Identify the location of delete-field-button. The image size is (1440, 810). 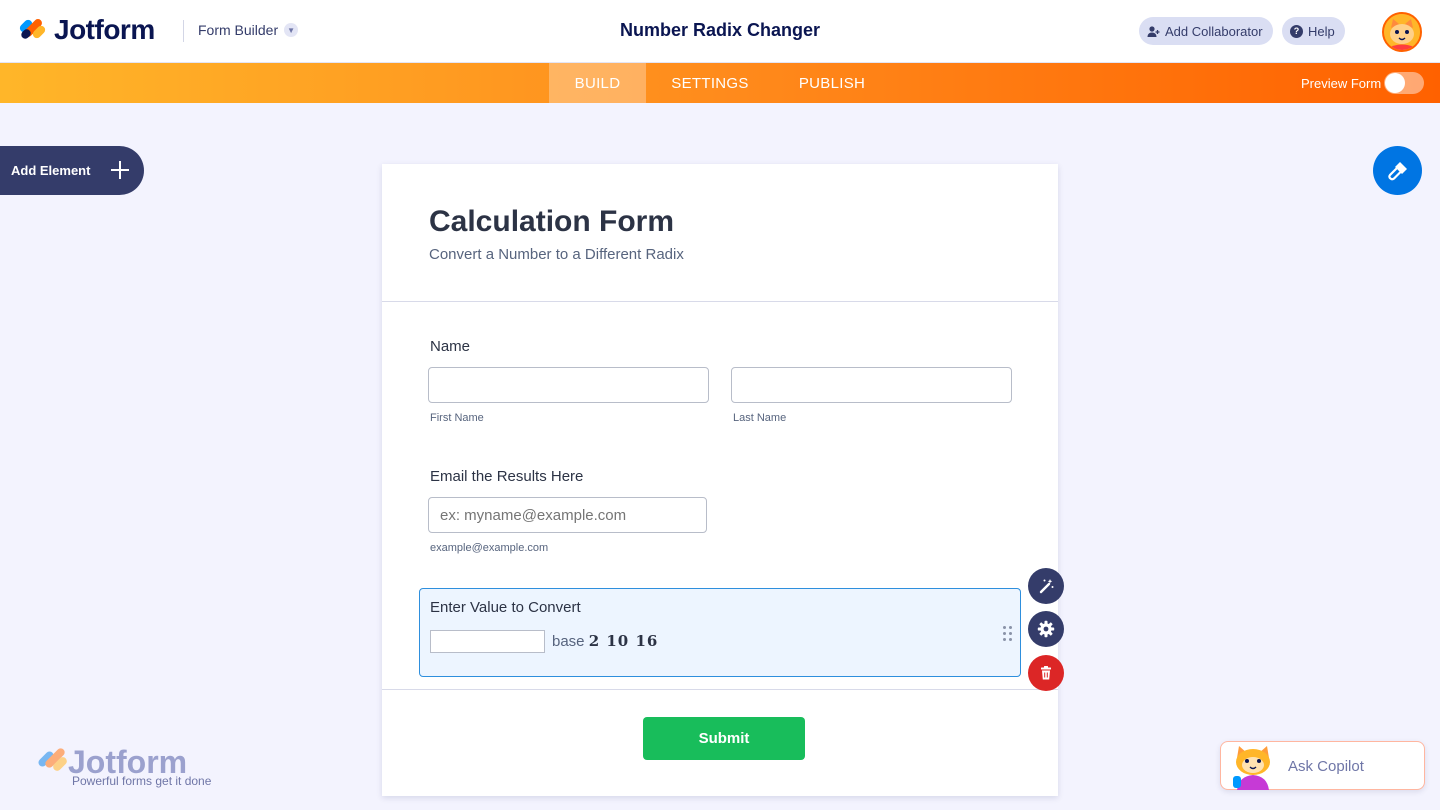
(1046, 673).